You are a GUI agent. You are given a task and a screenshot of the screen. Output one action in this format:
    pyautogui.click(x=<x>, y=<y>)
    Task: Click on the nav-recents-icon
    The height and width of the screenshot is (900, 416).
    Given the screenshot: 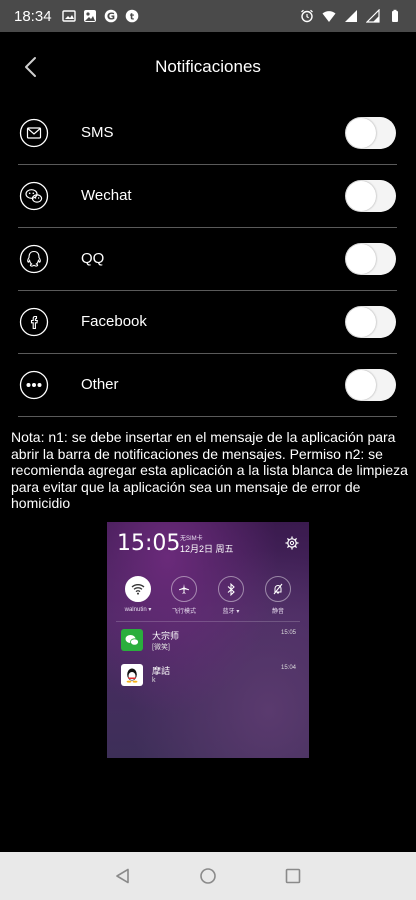 What is the action you would take?
    pyautogui.click(x=293, y=876)
    